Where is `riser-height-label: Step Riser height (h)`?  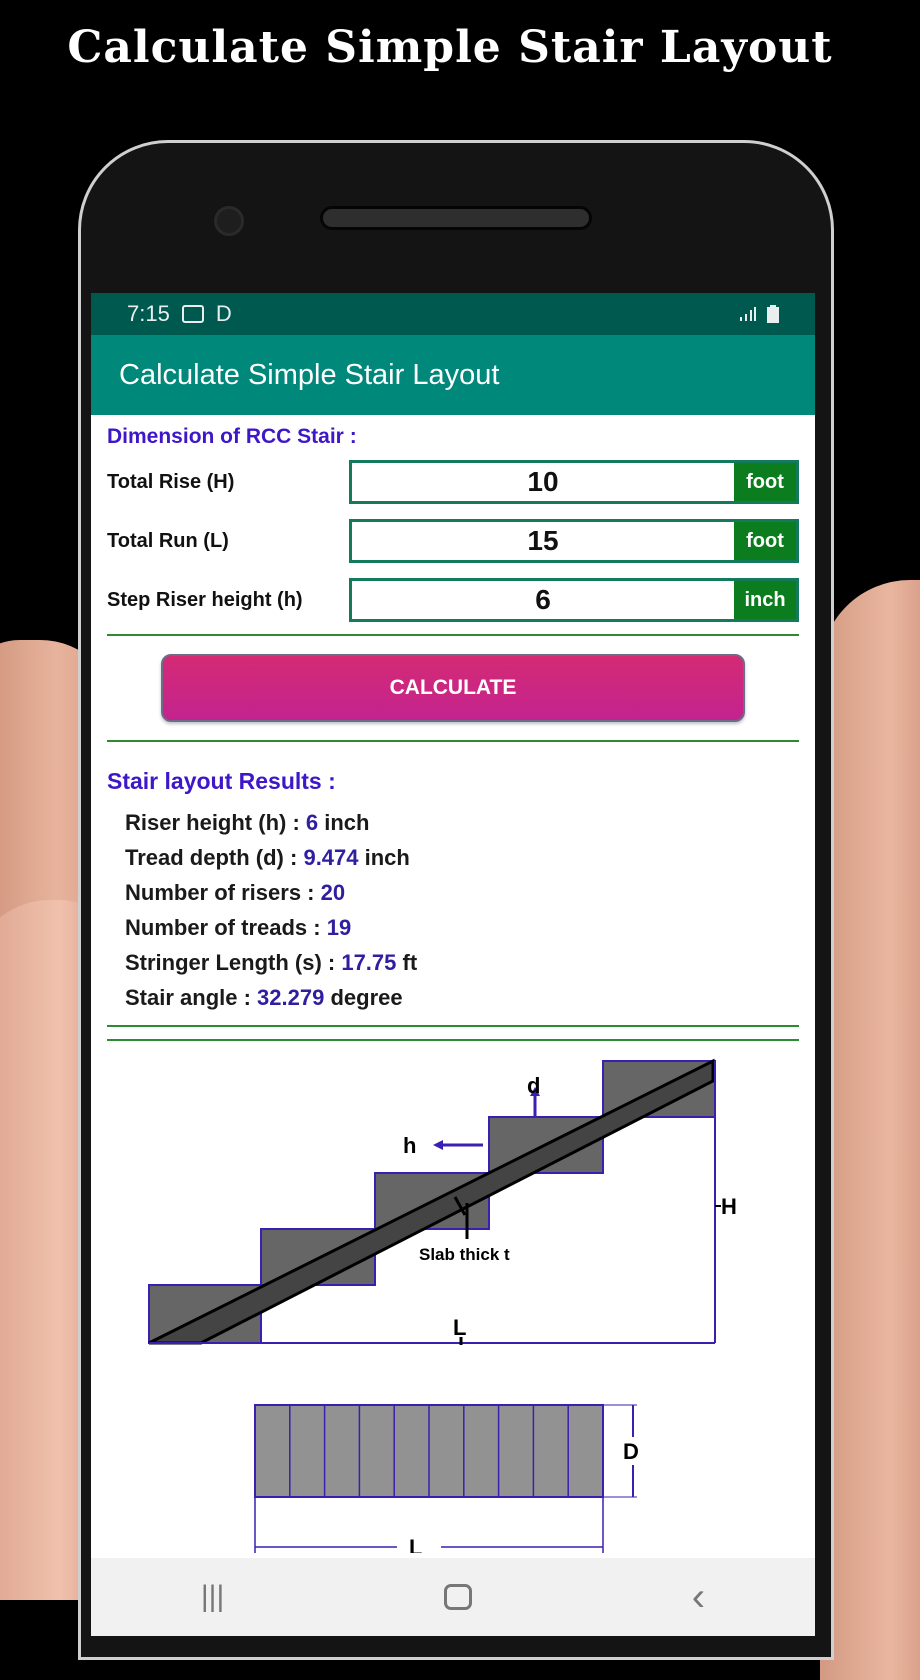 riser-height-label: Step Riser height (h) is located at coordinates (205, 599).